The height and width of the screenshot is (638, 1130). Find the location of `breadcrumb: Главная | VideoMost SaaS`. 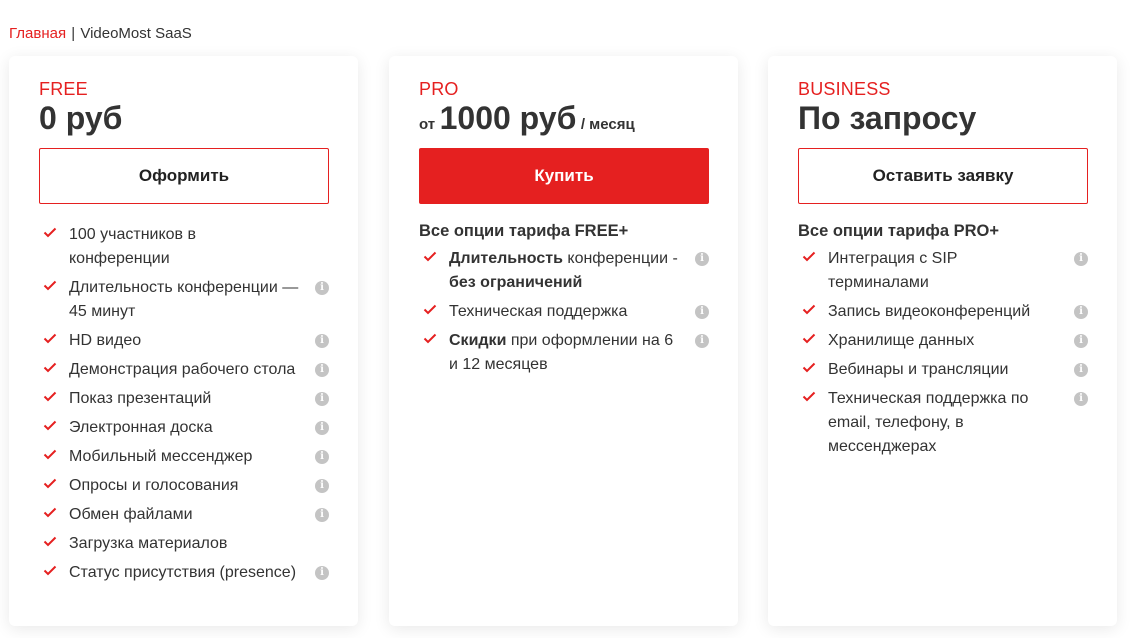

breadcrumb: Главная | VideoMost SaaS is located at coordinates (100, 34).